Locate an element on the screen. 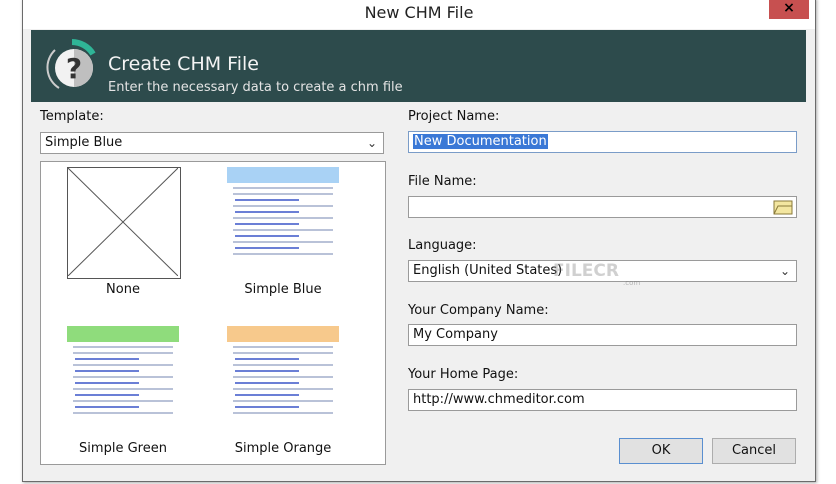 The height and width of the screenshot is (484, 836). ok-button: OK is located at coordinates (661, 451).